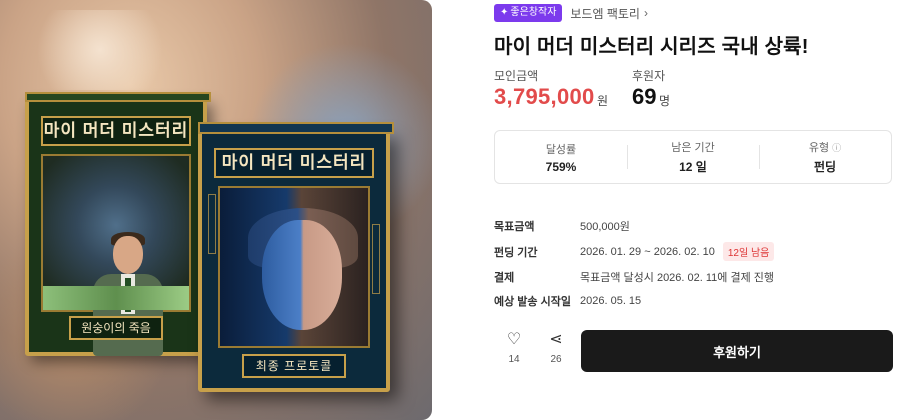  I want to click on goal-label: 목표금액, so click(514, 227).